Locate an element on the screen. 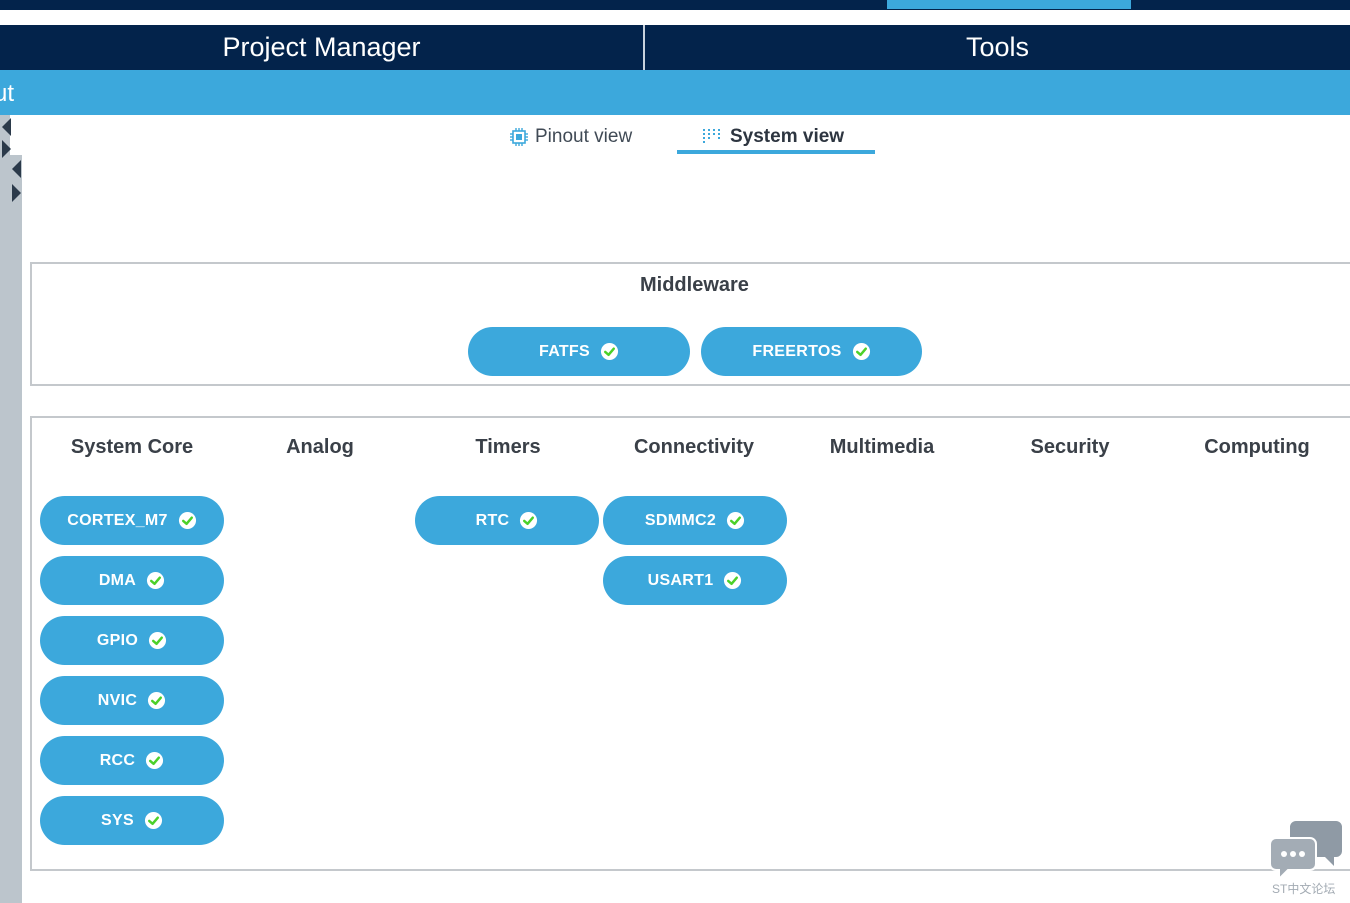 Image resolution: width=1350 pixels, height=903 pixels. pill-label: SYS is located at coordinates (117, 820).